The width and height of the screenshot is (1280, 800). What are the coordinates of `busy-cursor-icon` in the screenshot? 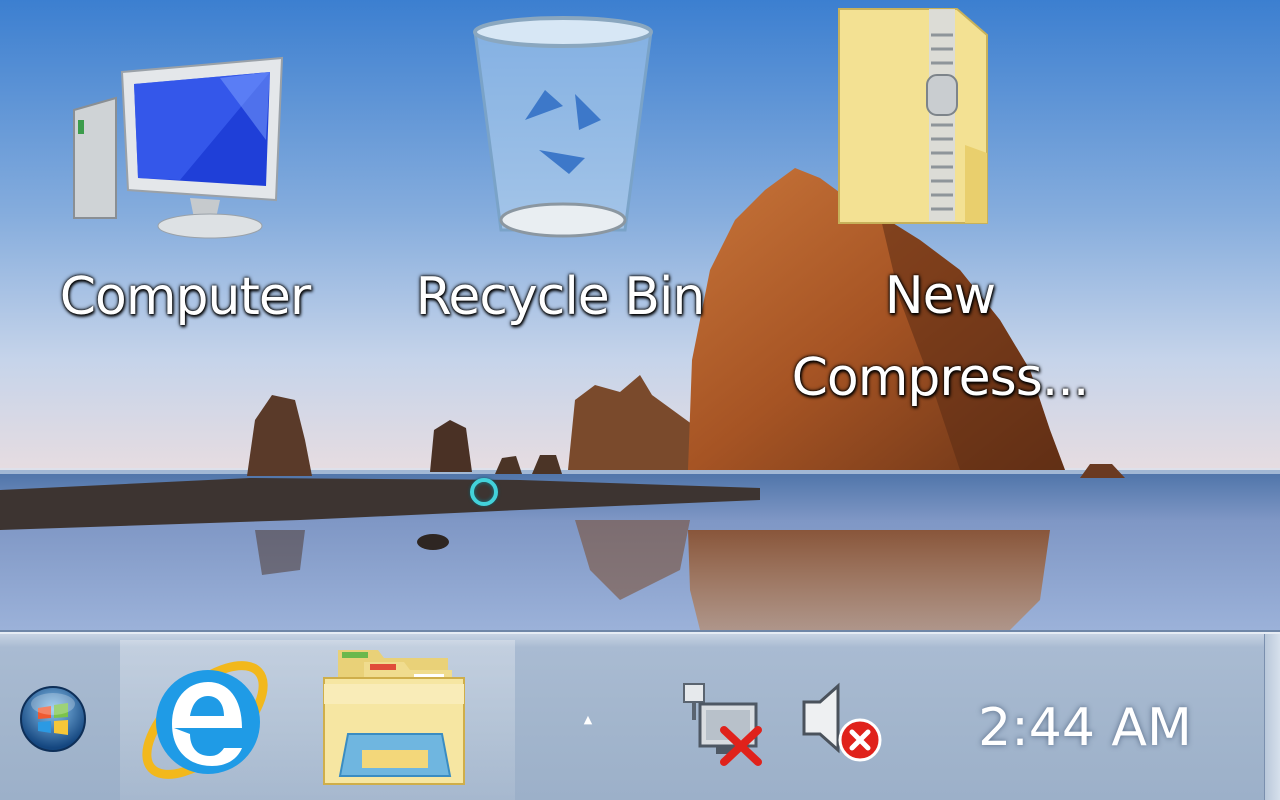 It's located at (484, 492).